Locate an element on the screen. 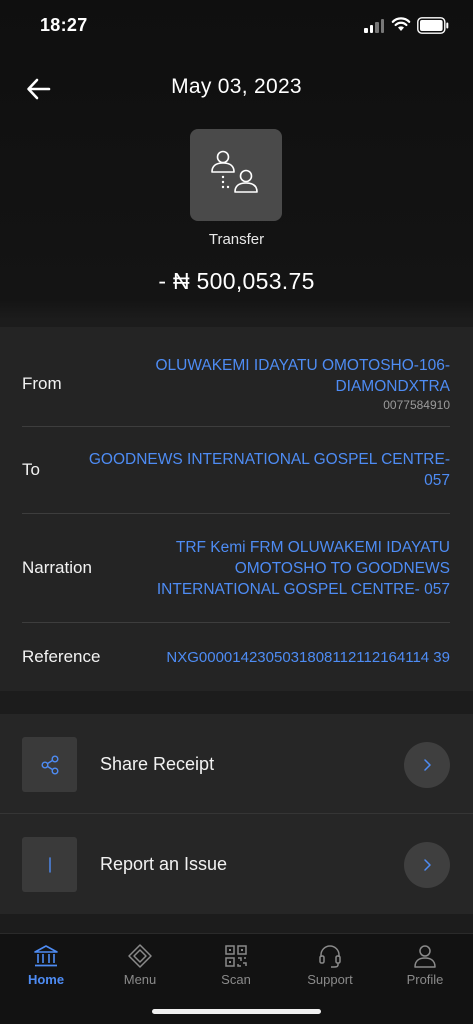 Image resolution: width=473 pixels, height=1024 pixels. info-icon is located at coordinates (49, 864).